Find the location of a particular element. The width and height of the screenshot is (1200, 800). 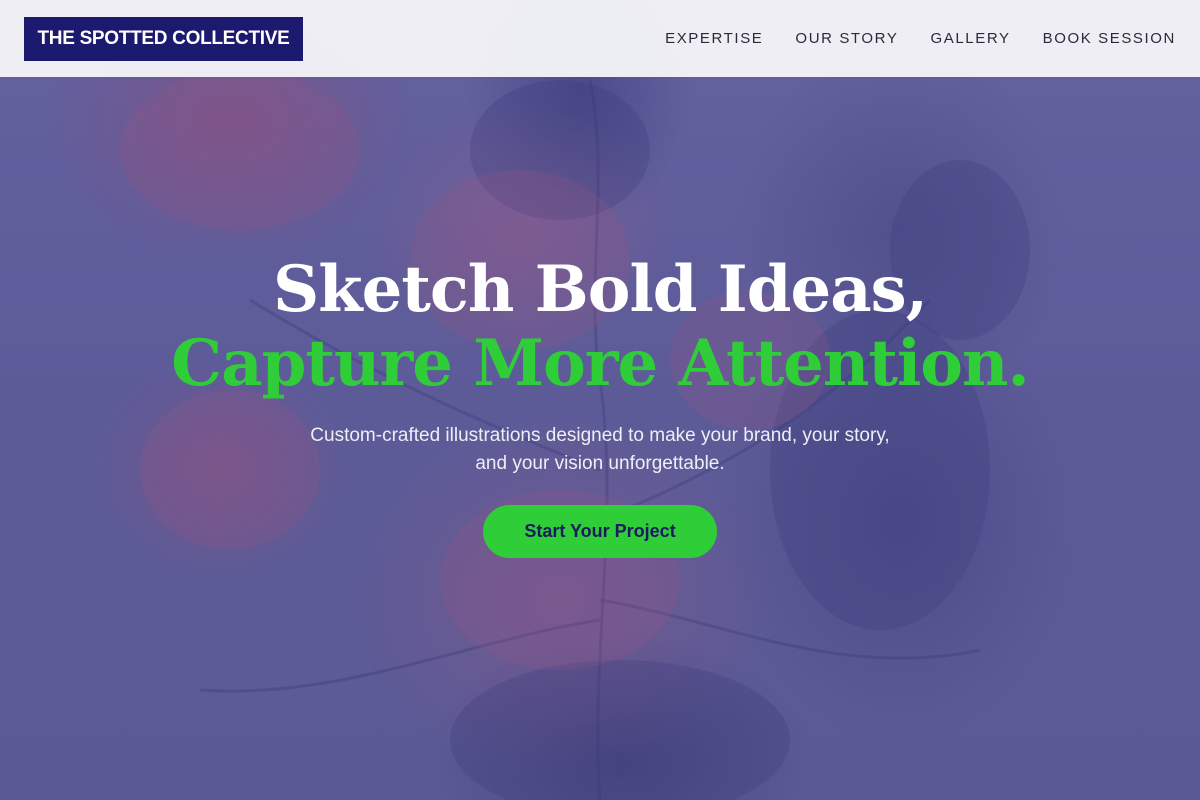

site-logo: THE SPOTTED COLLECTIVE is located at coordinates (163, 38).